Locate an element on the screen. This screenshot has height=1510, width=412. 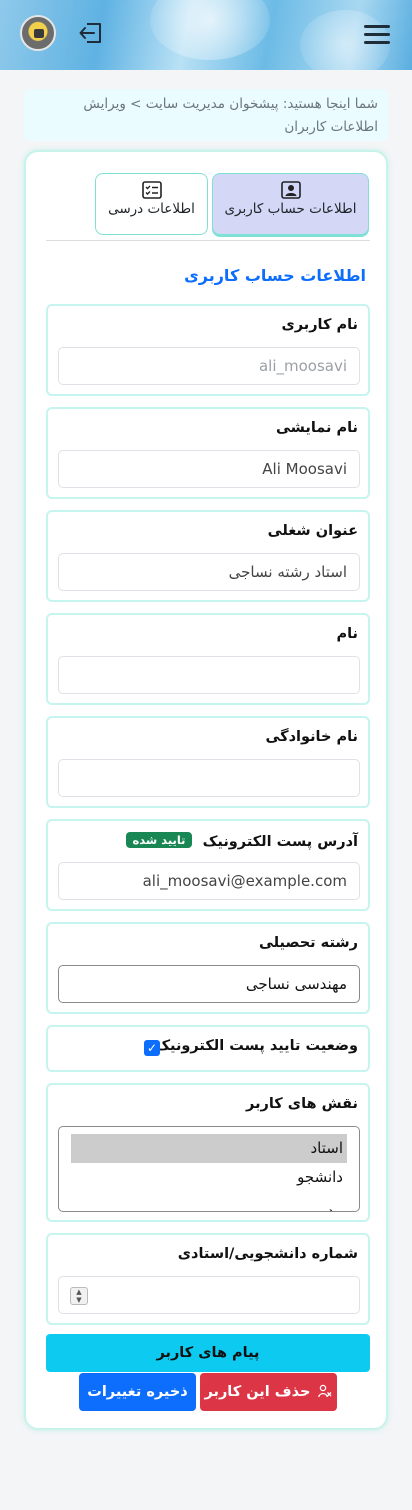
job-title-input: استاد رشته نساجی is located at coordinates (209, 572).